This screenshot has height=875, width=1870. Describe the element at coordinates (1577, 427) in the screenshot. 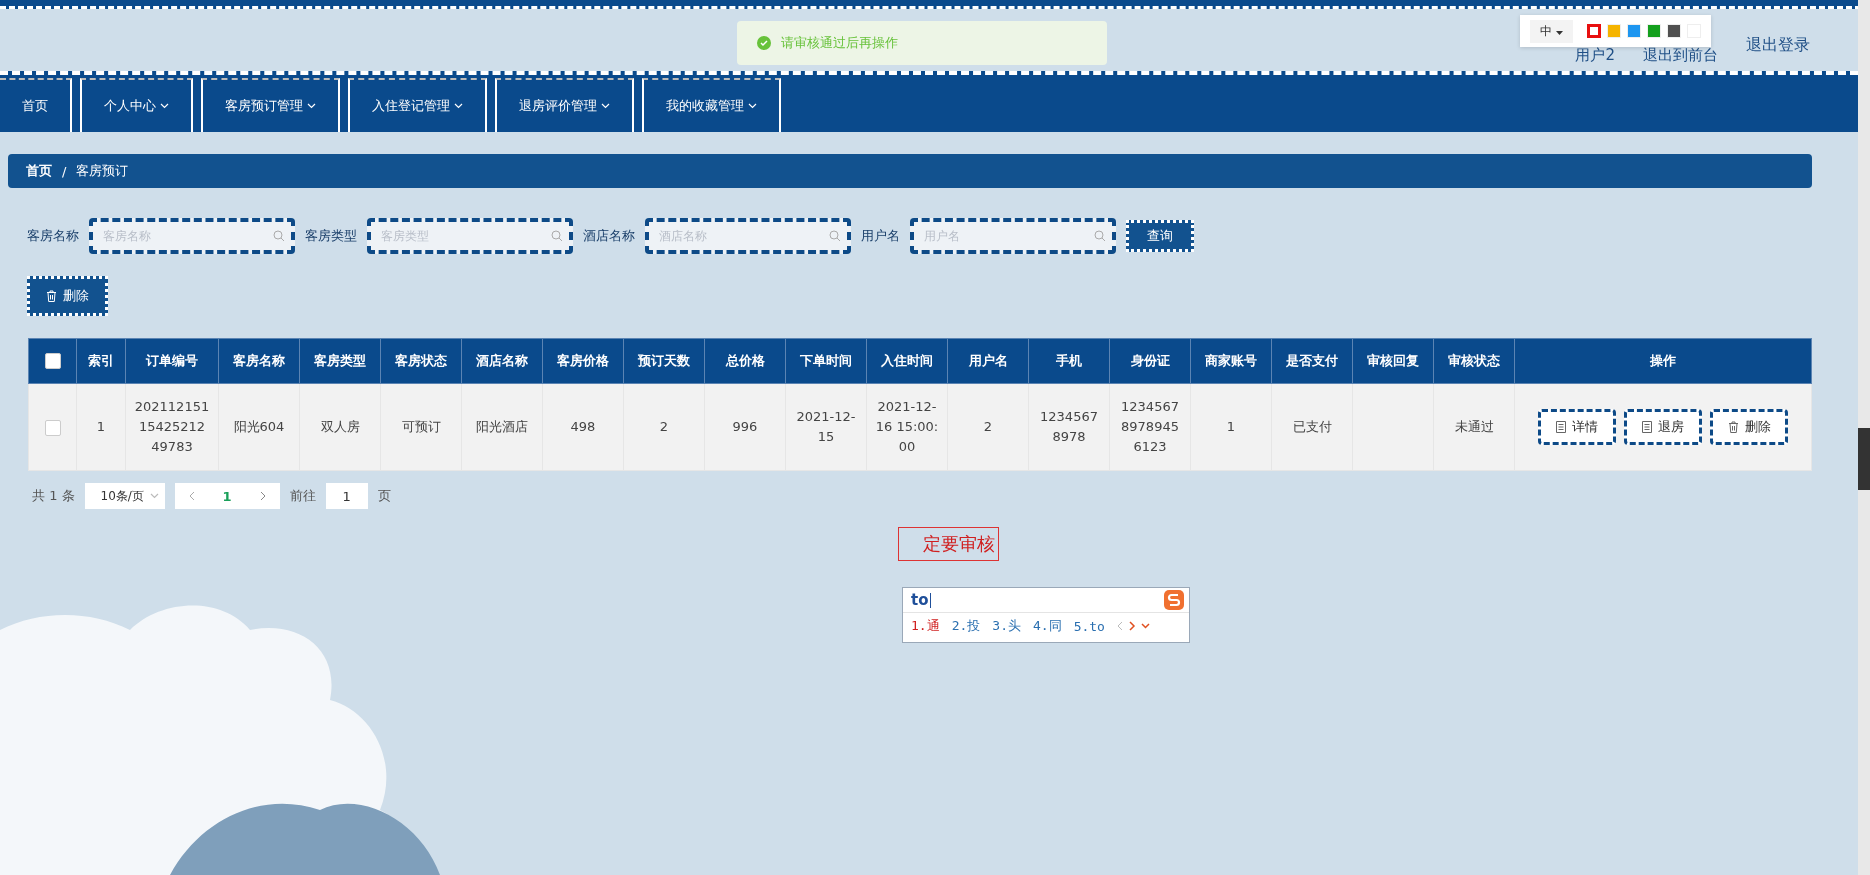

I see `row-action-button: 详情` at that location.